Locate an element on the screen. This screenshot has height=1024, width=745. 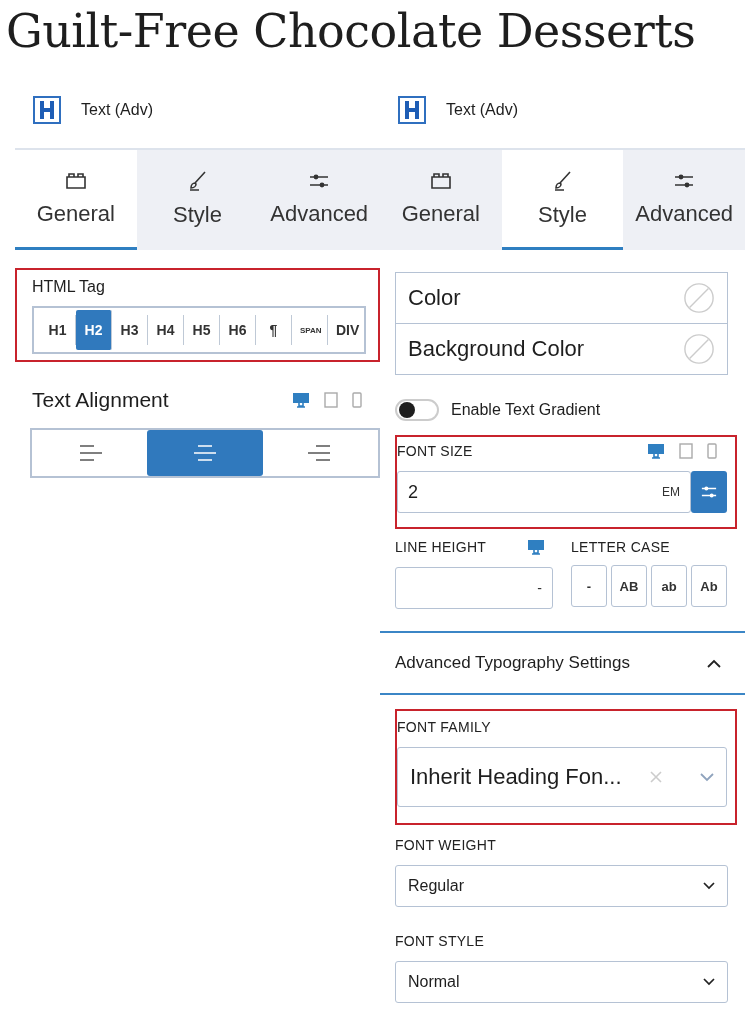
unit-settings-button is located at coordinates (709, 492).